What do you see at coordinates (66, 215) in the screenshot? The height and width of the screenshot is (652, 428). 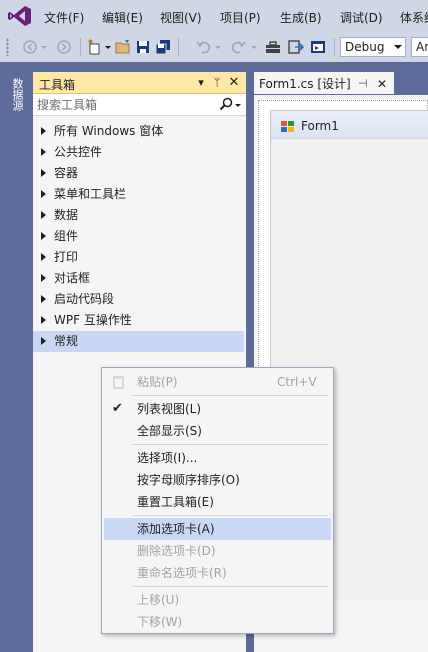 I see `toolbox-group-label: 数据` at bounding box center [66, 215].